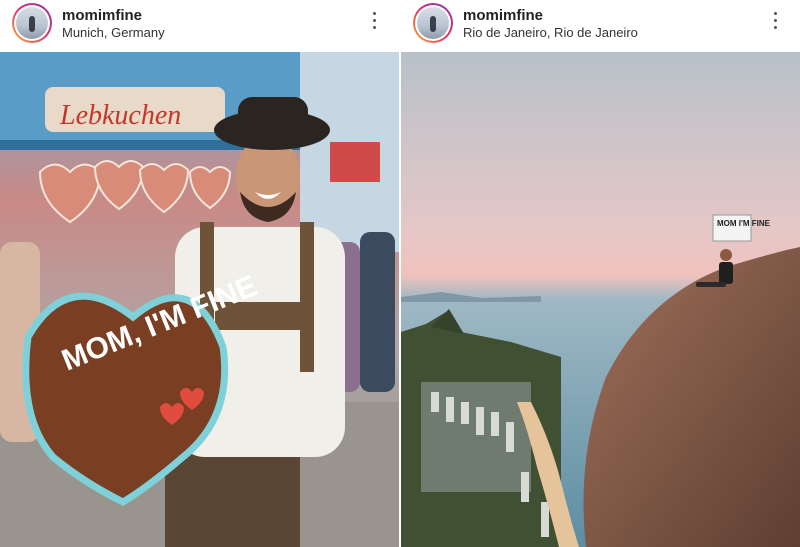 The image size is (800, 547). I want to click on post-header: momimfine Munich, Germany, so click(199, 26).